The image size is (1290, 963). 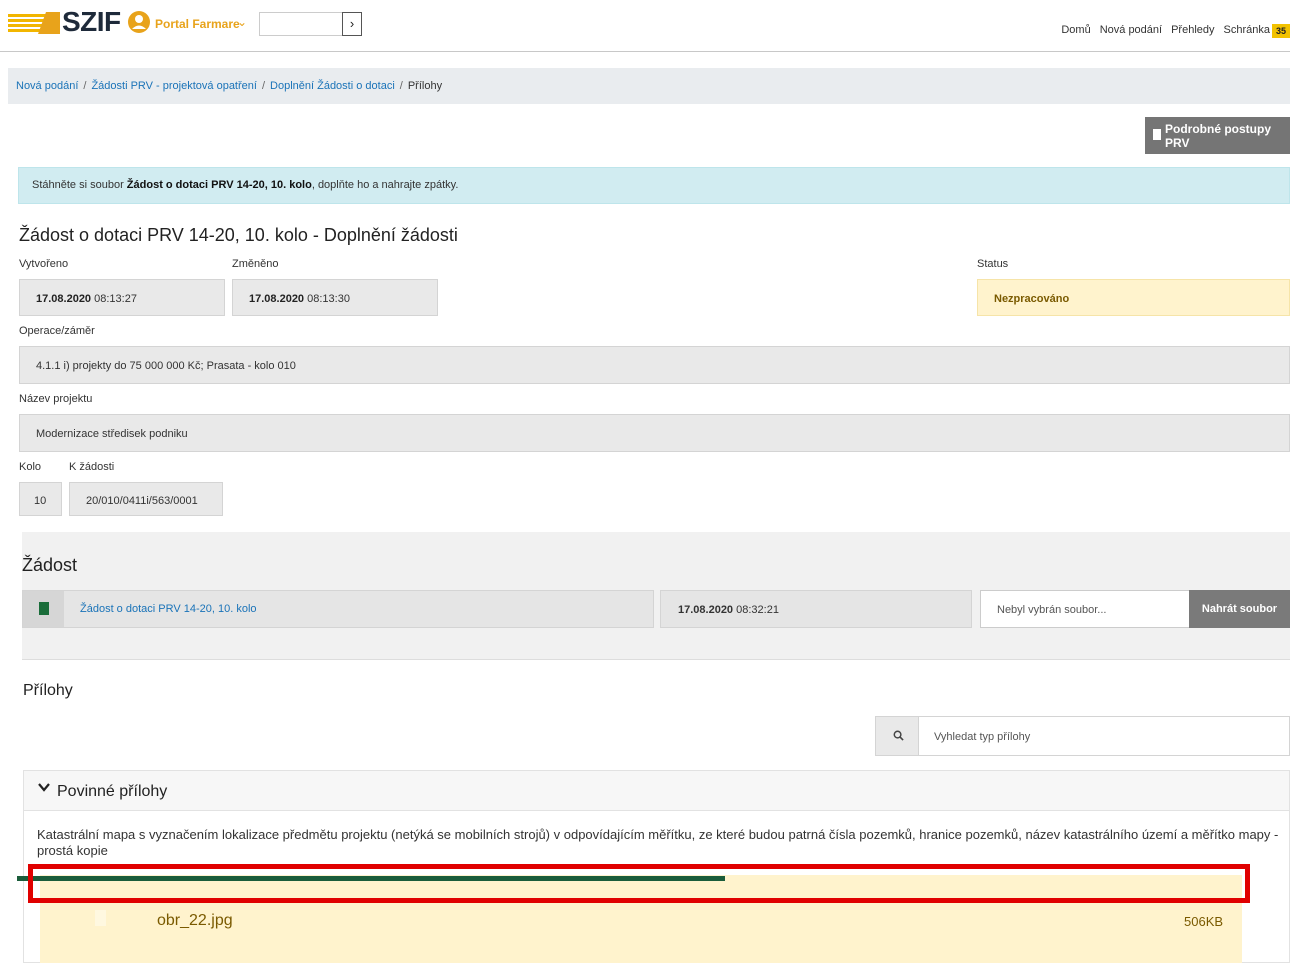 I want to click on postupy-prv-button: Podrobné postupy PRV, so click(x=1217, y=135).